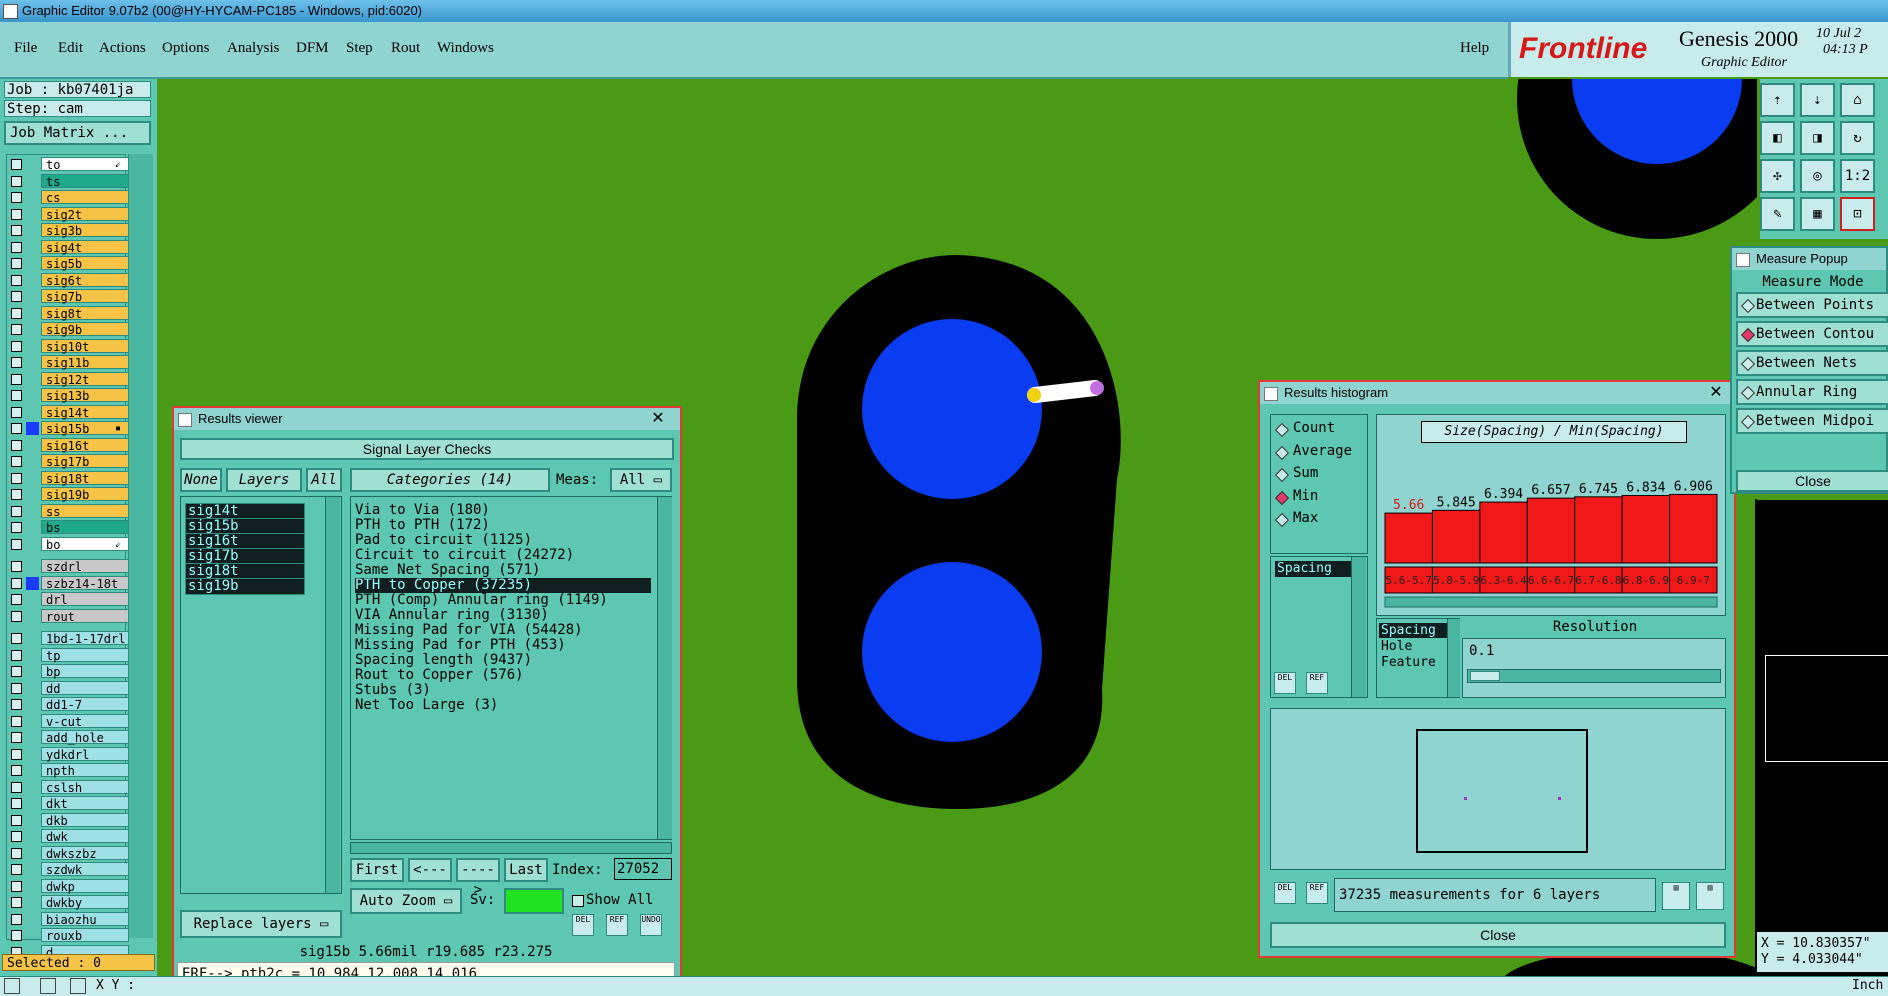  Describe the element at coordinates (503, 555) in the screenshot. I see `category-item: Circuit to circuit (24272)` at that location.